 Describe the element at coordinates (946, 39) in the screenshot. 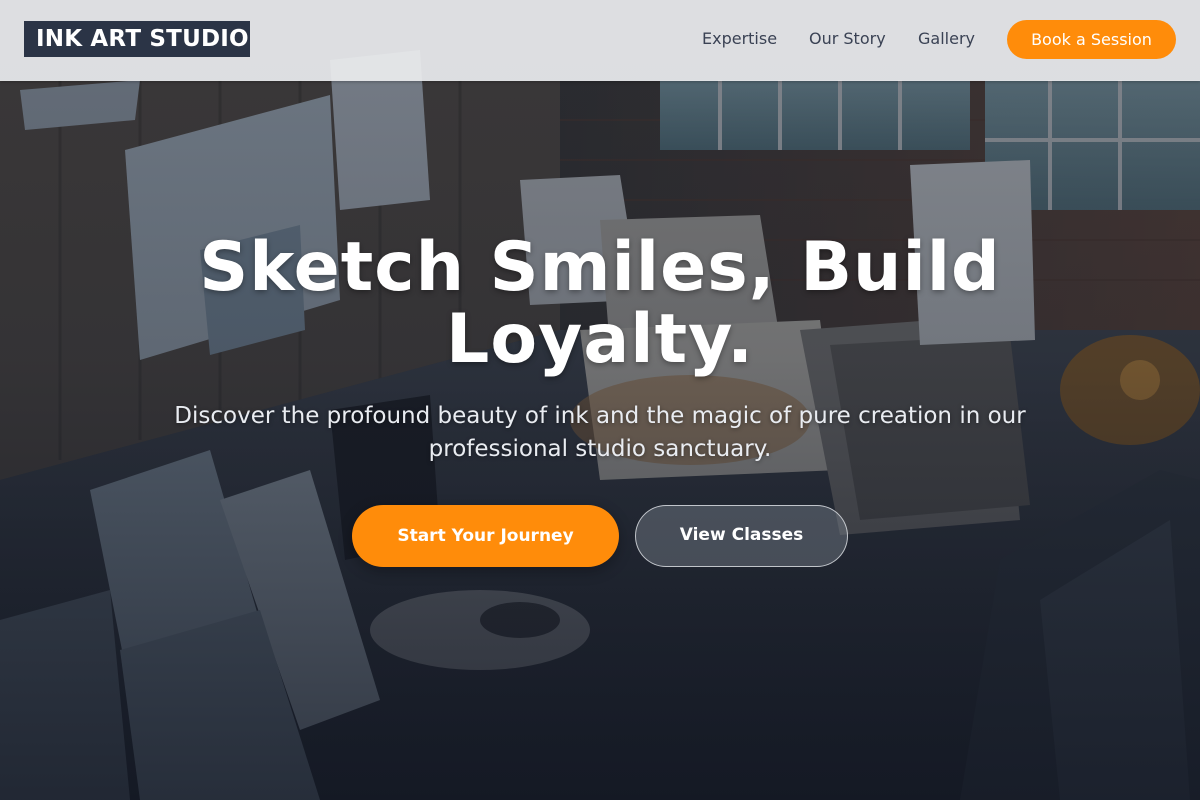

I see `nav-link-gallery: Gallery` at that location.